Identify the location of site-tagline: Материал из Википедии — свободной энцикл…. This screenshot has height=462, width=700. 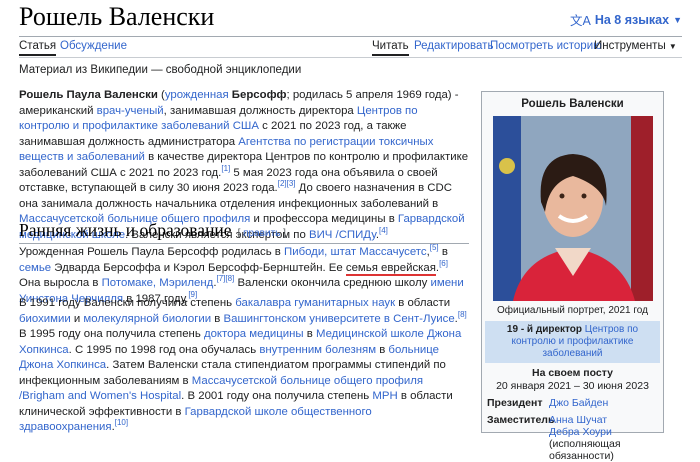
(160, 70).